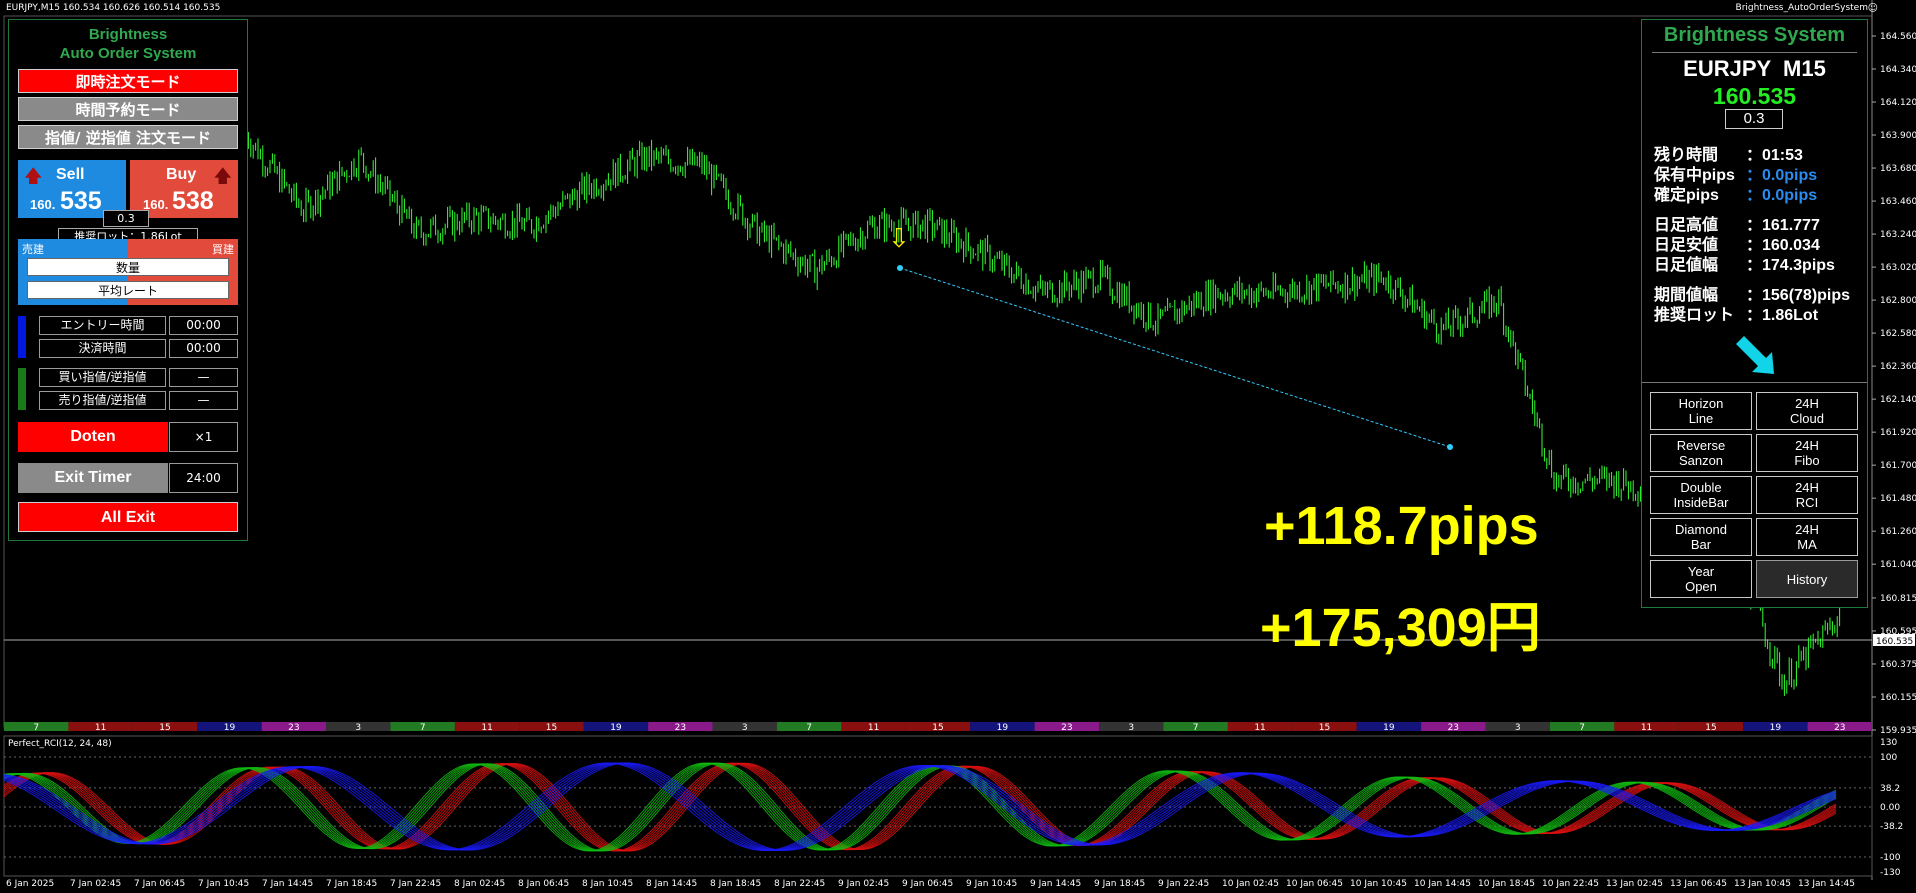 The image size is (1916, 893). Describe the element at coordinates (1807, 579) in the screenshot. I see `tool-button-history: History` at that location.